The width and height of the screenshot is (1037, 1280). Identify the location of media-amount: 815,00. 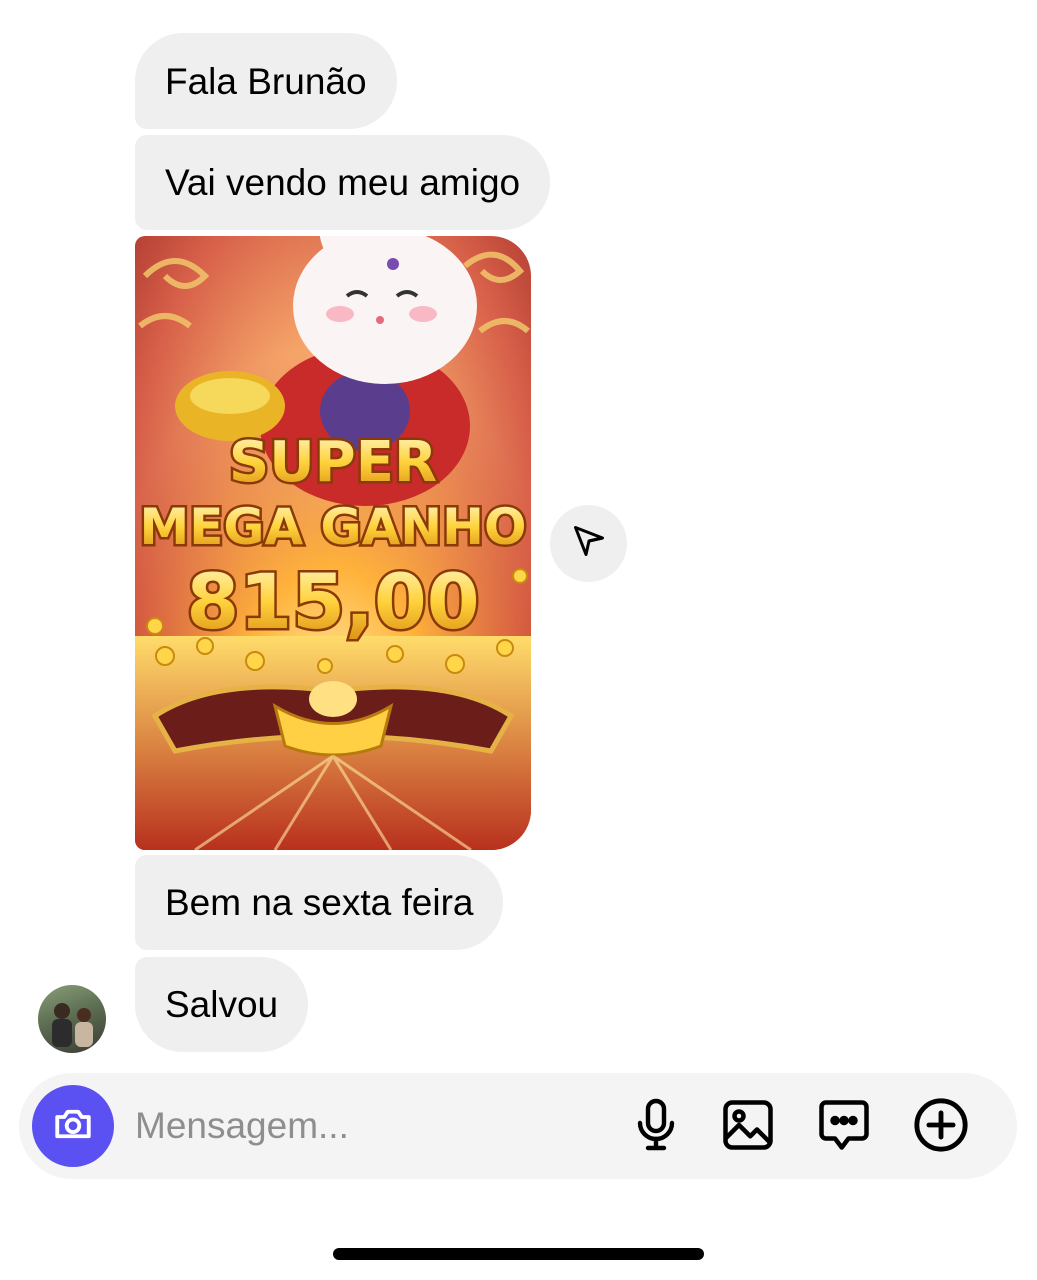
(332, 601).